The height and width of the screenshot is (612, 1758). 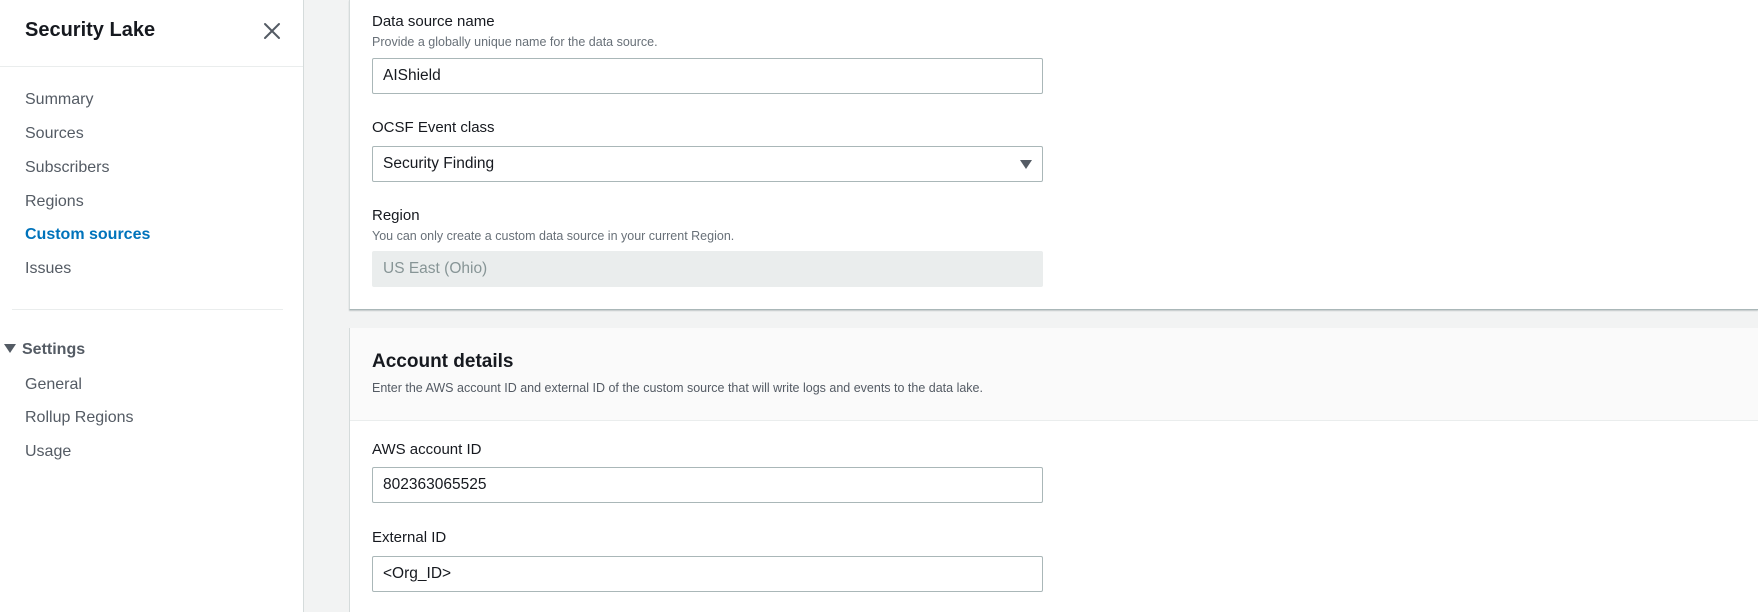 I want to click on aws-account-id-label: AWS account ID, so click(x=427, y=449).